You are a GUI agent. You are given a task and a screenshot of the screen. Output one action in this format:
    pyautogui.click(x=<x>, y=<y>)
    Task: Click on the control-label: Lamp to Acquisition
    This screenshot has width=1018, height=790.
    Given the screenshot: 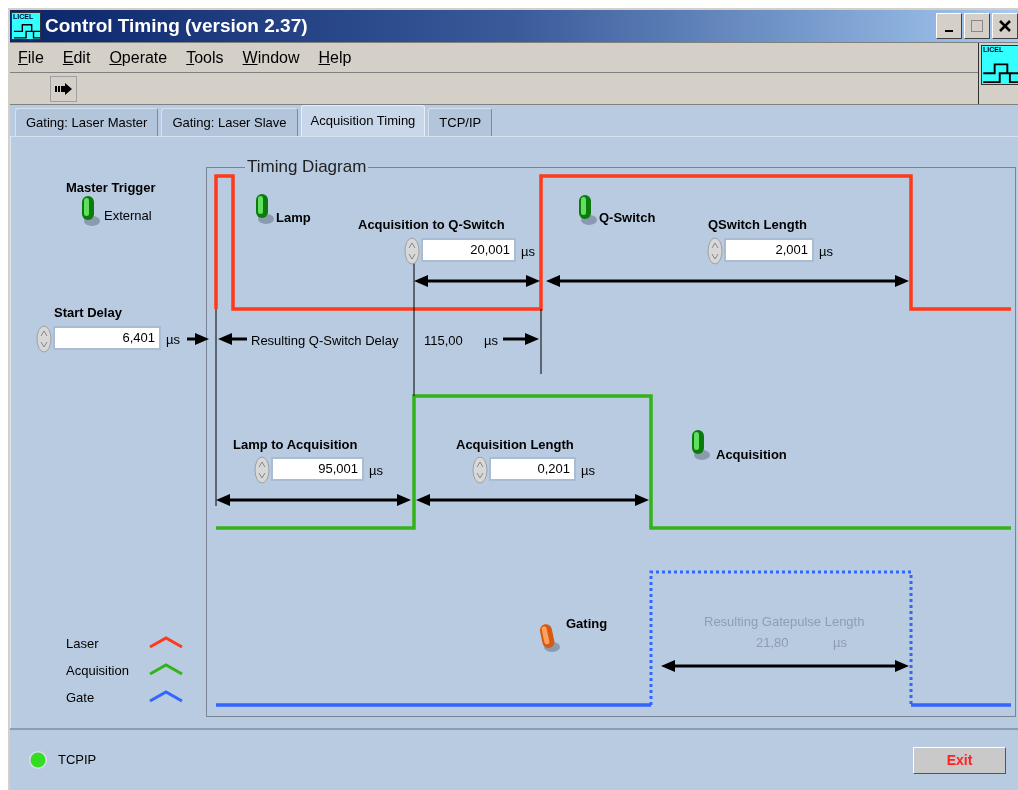 What is the action you would take?
    pyautogui.click(x=295, y=445)
    